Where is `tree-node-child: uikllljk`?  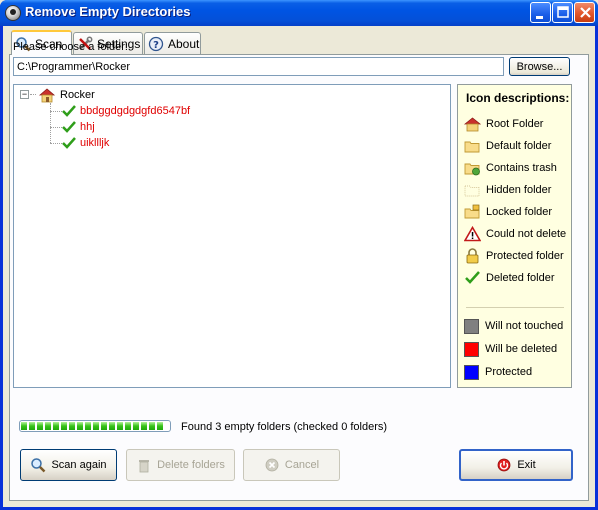
tree-node-child: uikllljk is located at coordinates (79, 143).